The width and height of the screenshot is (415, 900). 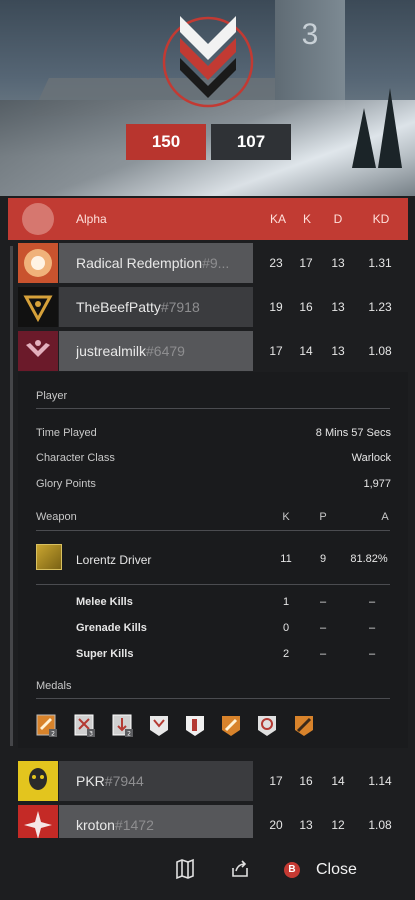 What do you see at coordinates (213, 351) in the screenshot?
I see `player-row-selected: justrealmilk#6479 17 14 13 1.08` at bounding box center [213, 351].